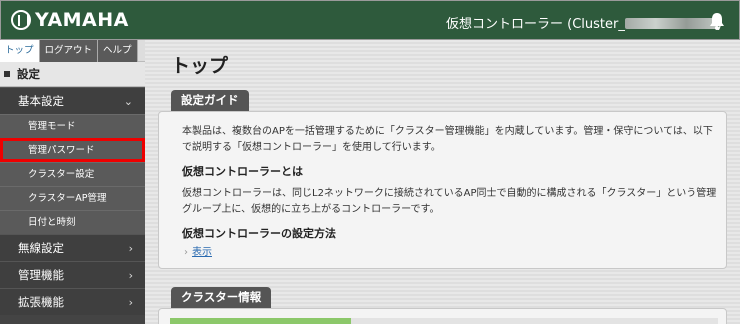 This screenshot has width=740, height=324. Describe the element at coordinates (41, 302) in the screenshot. I see `sidebar-group-label: 拡張機能` at that location.